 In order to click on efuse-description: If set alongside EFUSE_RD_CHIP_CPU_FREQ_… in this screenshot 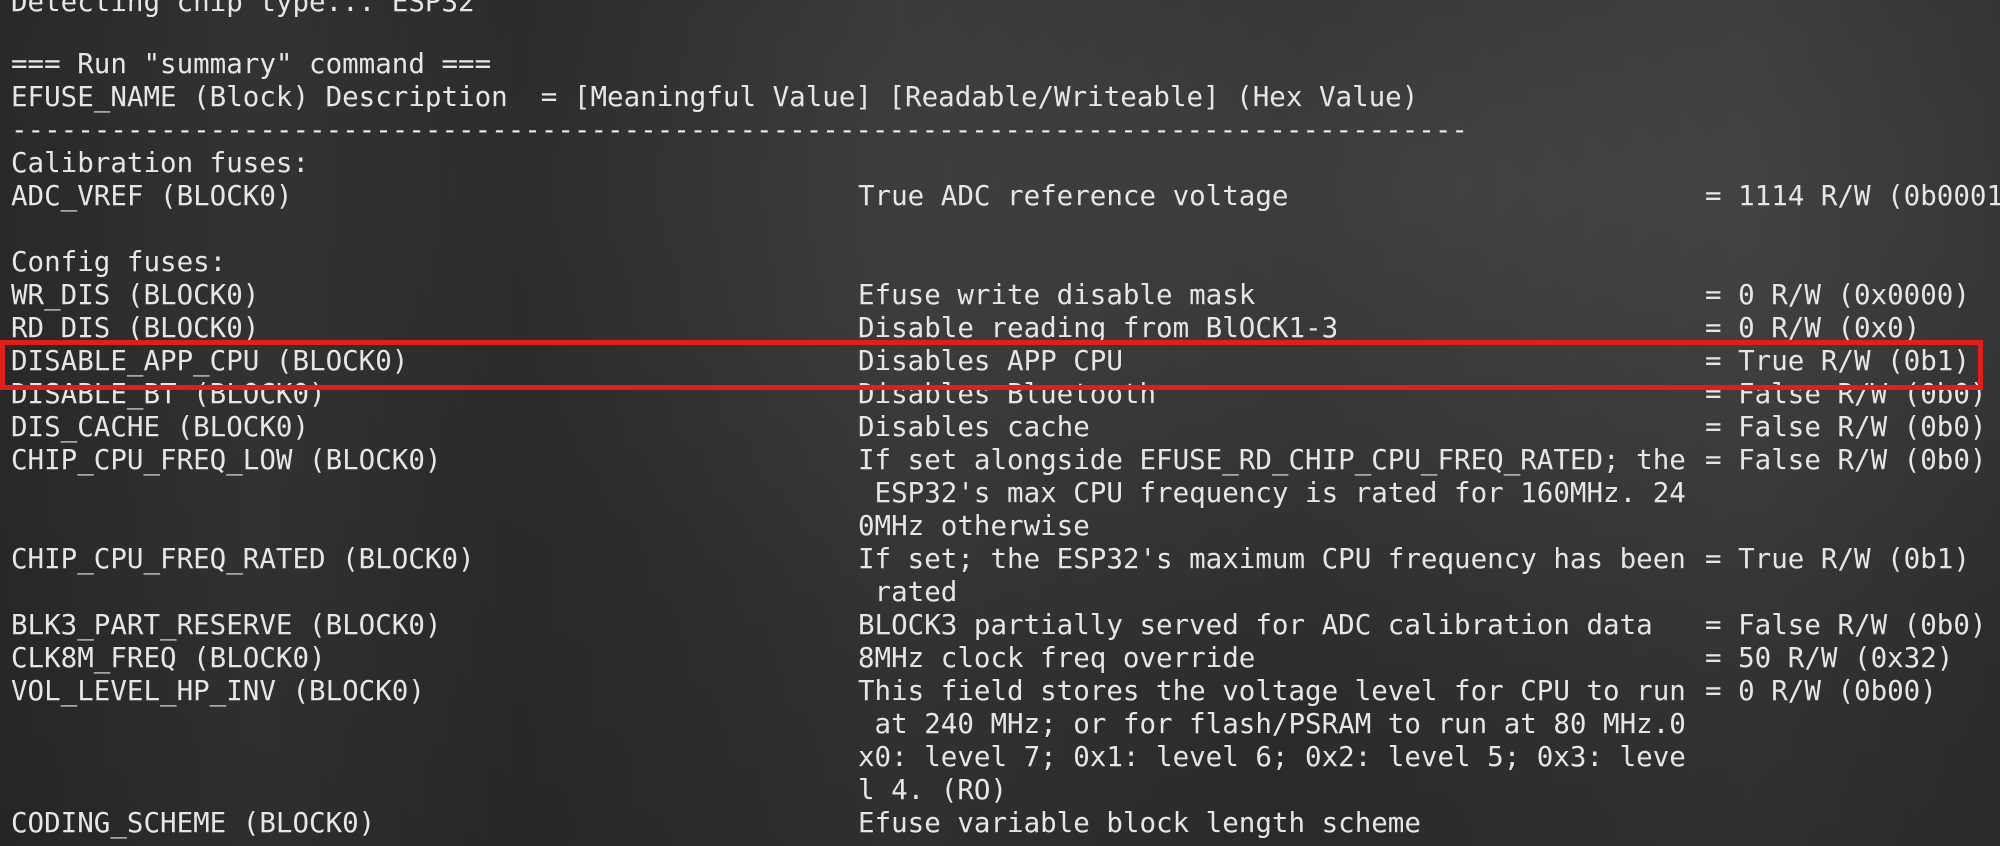, I will do `click(1272, 460)`.